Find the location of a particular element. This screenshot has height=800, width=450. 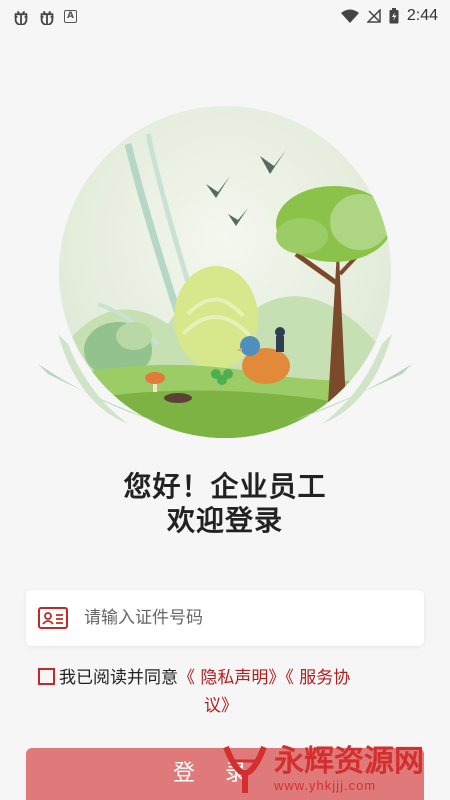

watermark-url: www.yhkjjj.com is located at coordinates (325, 785).